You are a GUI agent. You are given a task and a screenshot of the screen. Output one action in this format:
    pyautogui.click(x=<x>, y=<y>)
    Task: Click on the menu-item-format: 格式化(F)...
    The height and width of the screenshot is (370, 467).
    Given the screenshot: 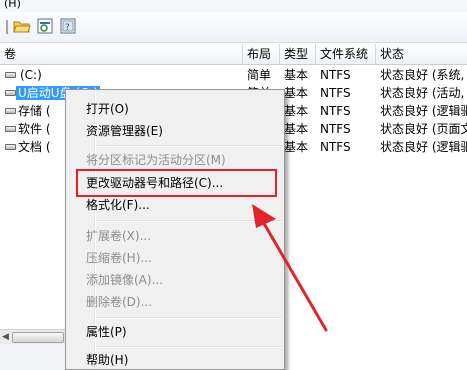 What is the action you would take?
    pyautogui.click(x=118, y=205)
    